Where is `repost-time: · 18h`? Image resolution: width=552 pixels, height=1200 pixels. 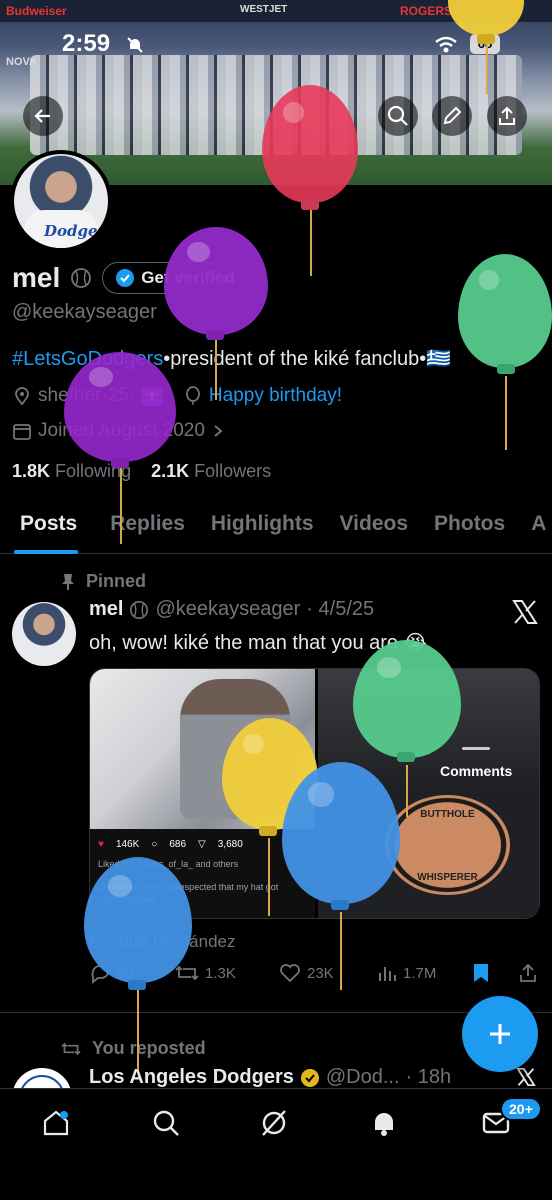 repost-time: · 18h is located at coordinates (428, 1077).